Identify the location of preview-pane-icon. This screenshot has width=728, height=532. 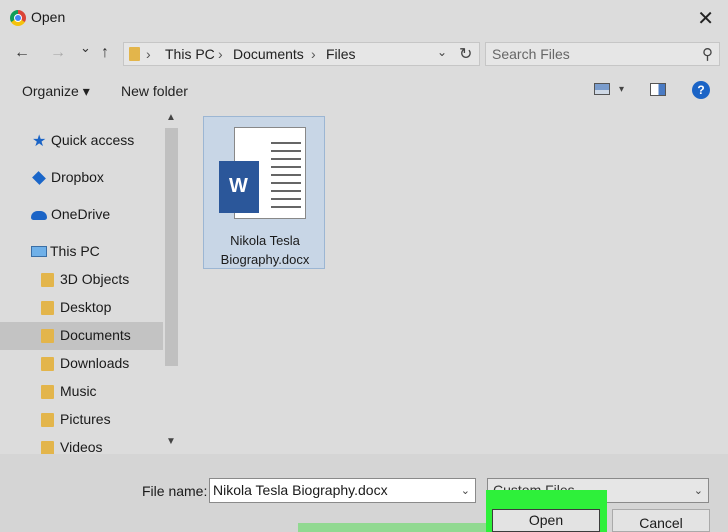
(658, 89).